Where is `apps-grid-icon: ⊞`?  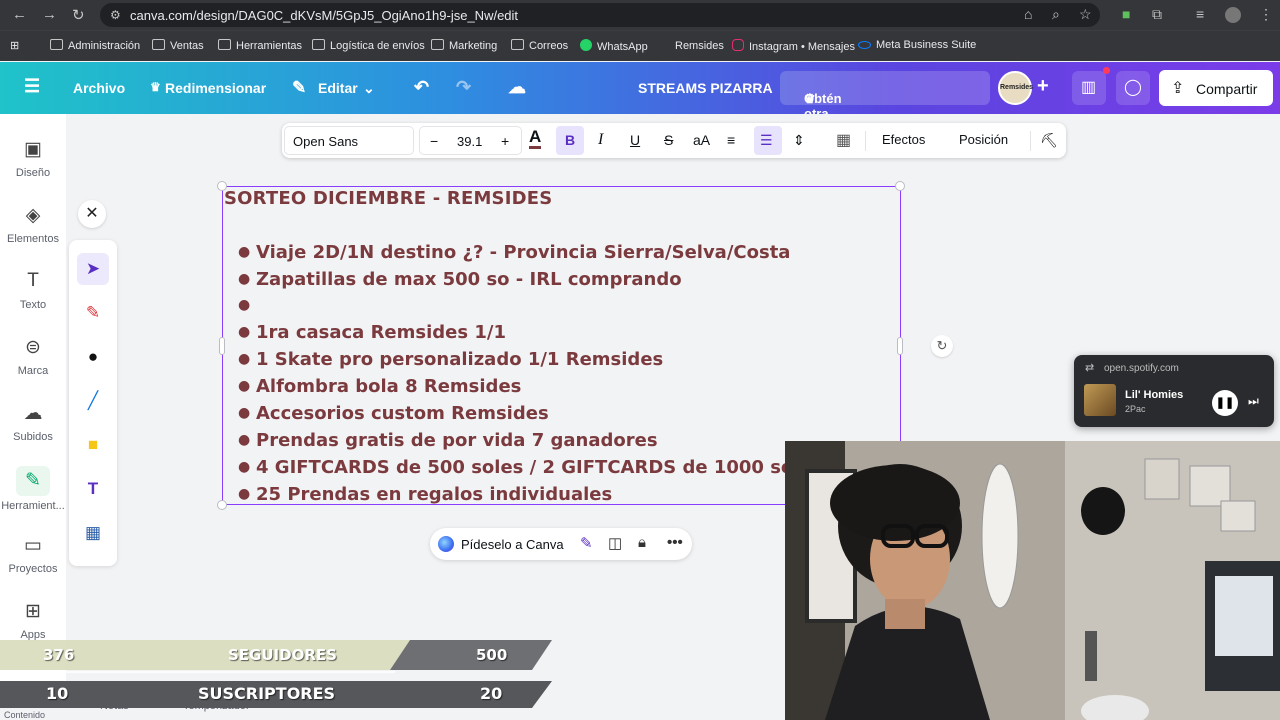
apps-grid-icon: ⊞ is located at coordinates (14, 45).